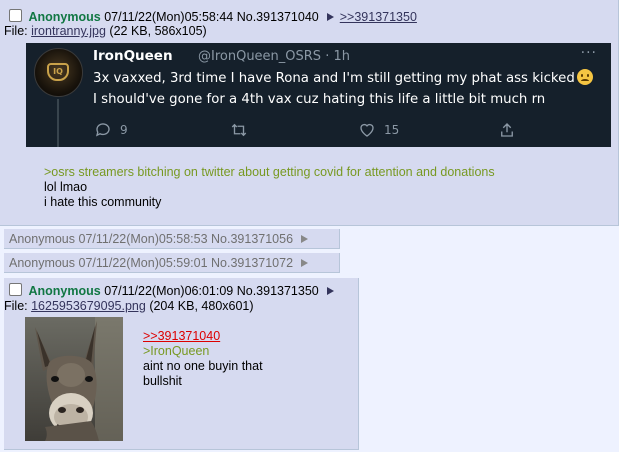  What do you see at coordinates (68, 31) in the screenshot?
I see `file-link: irontranny.jpg` at bounding box center [68, 31].